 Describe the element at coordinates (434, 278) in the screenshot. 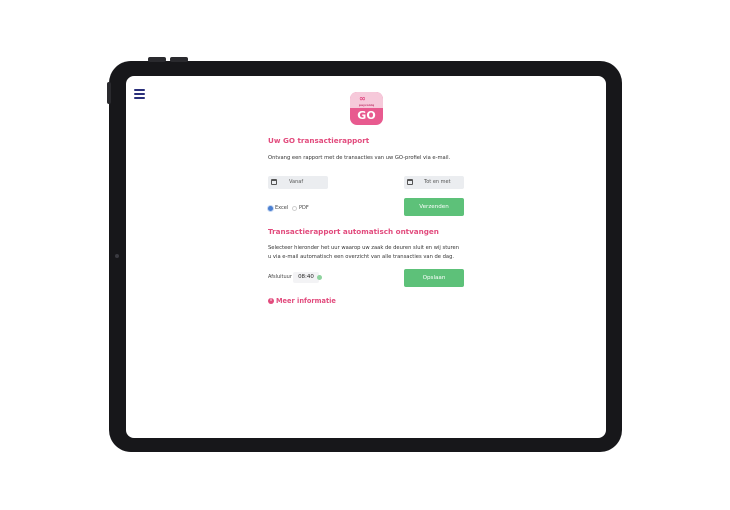

I see `save-button: Opslaan` at that location.